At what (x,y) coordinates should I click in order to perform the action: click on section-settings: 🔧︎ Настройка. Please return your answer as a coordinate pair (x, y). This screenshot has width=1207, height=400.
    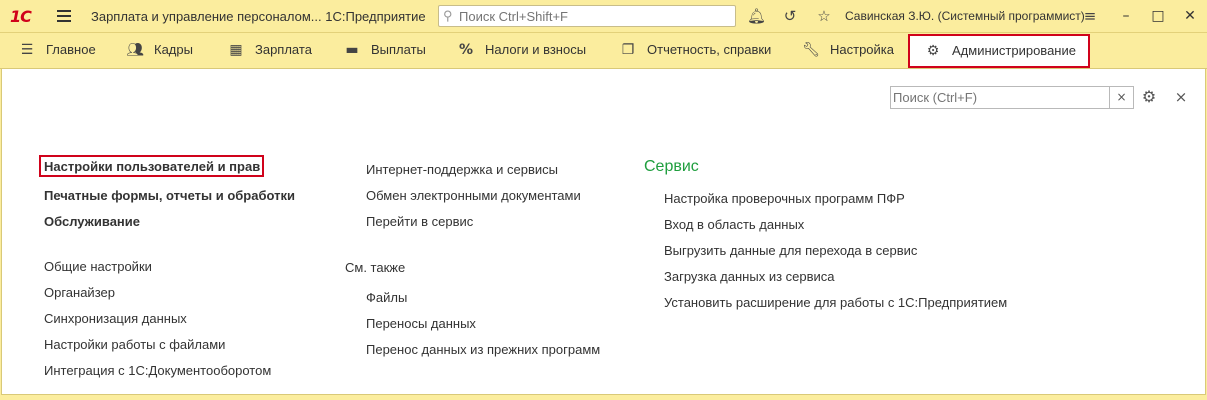
    Looking at the image, I should click on (848, 50).